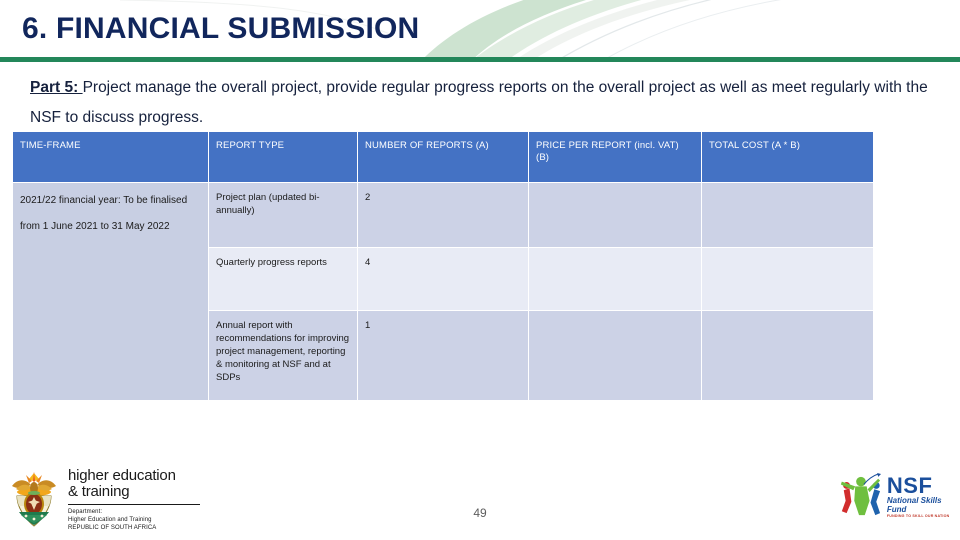 Image resolution: width=960 pixels, height=540 pixels. Describe the element at coordinates (480, 59) in the screenshot. I see `title-underline-rule` at that location.